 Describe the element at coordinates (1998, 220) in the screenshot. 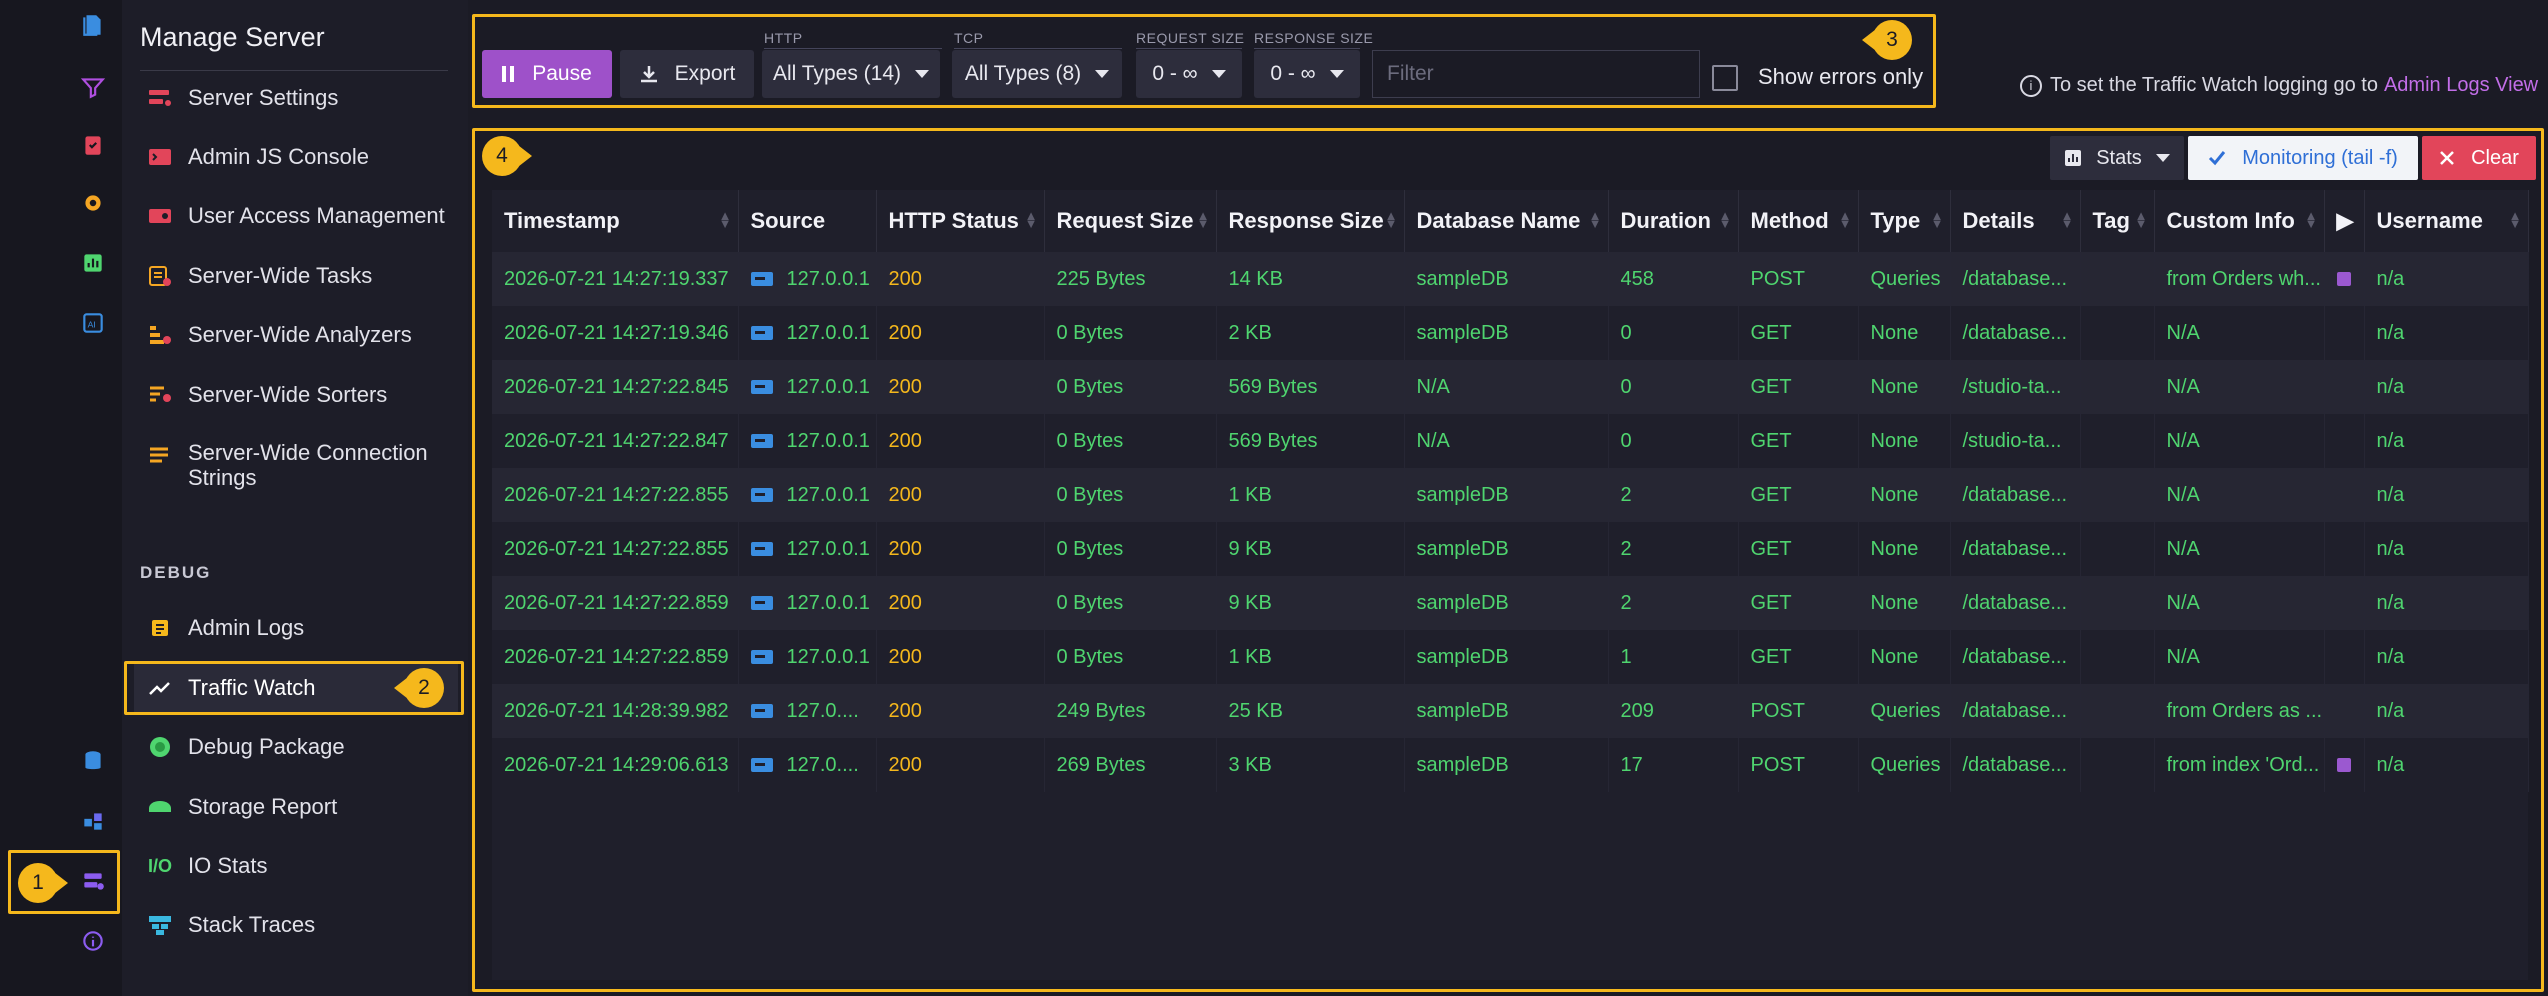

I see `column-label: Details` at that location.